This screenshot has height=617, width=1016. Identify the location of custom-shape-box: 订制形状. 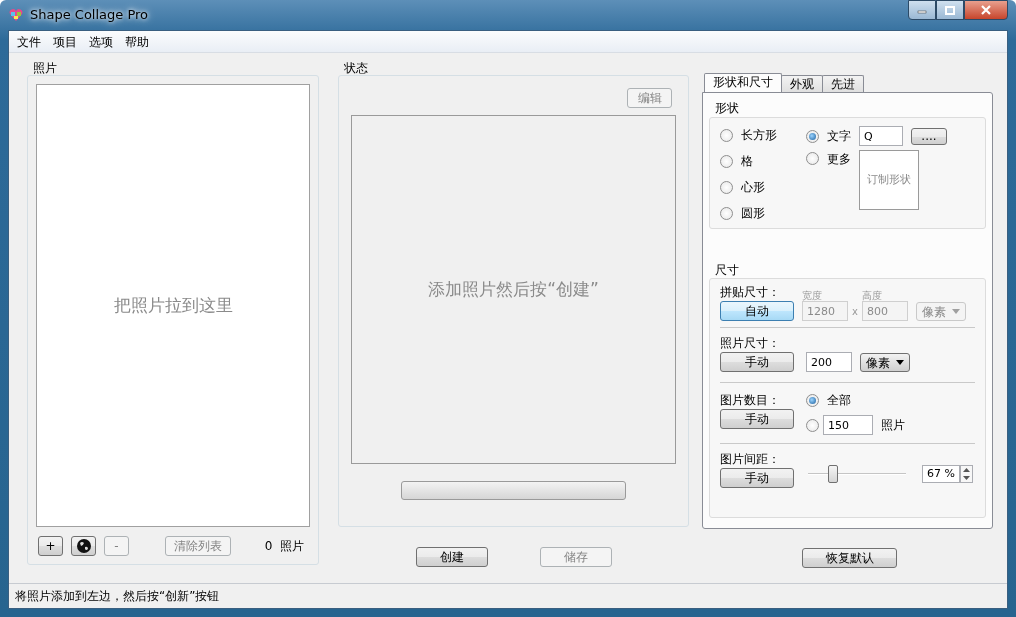
(889, 180).